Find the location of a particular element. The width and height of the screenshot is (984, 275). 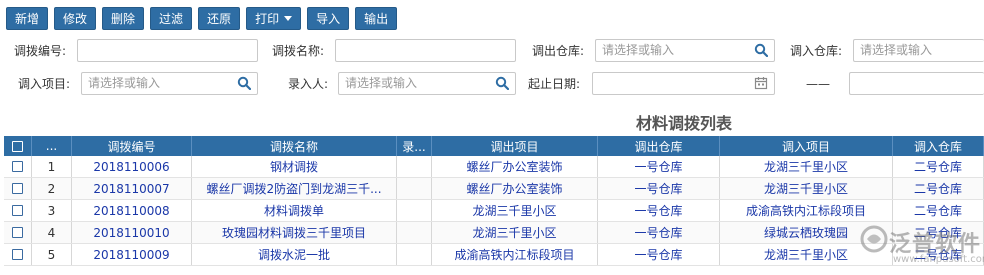

export-button-label: 输出 is located at coordinates (376, 18).